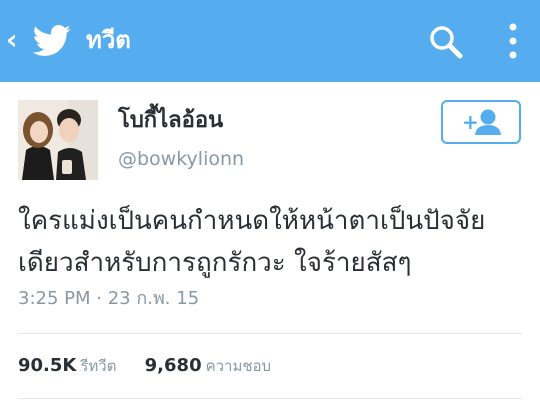 Image resolution: width=540 pixels, height=401 pixels. Describe the element at coordinates (238, 366) in the screenshot. I see `likes-label: ความชอบ` at that location.